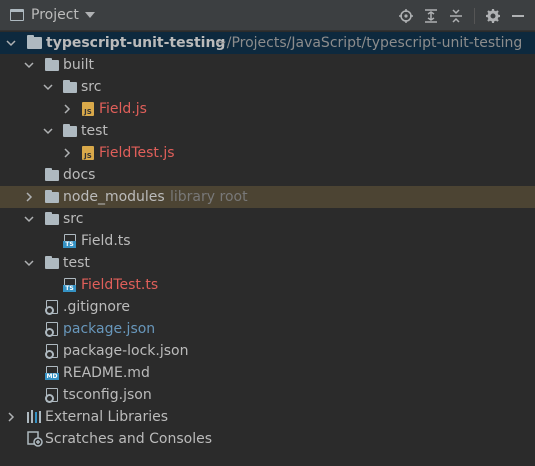  I want to click on tree-item-built-test: test, so click(267, 131).